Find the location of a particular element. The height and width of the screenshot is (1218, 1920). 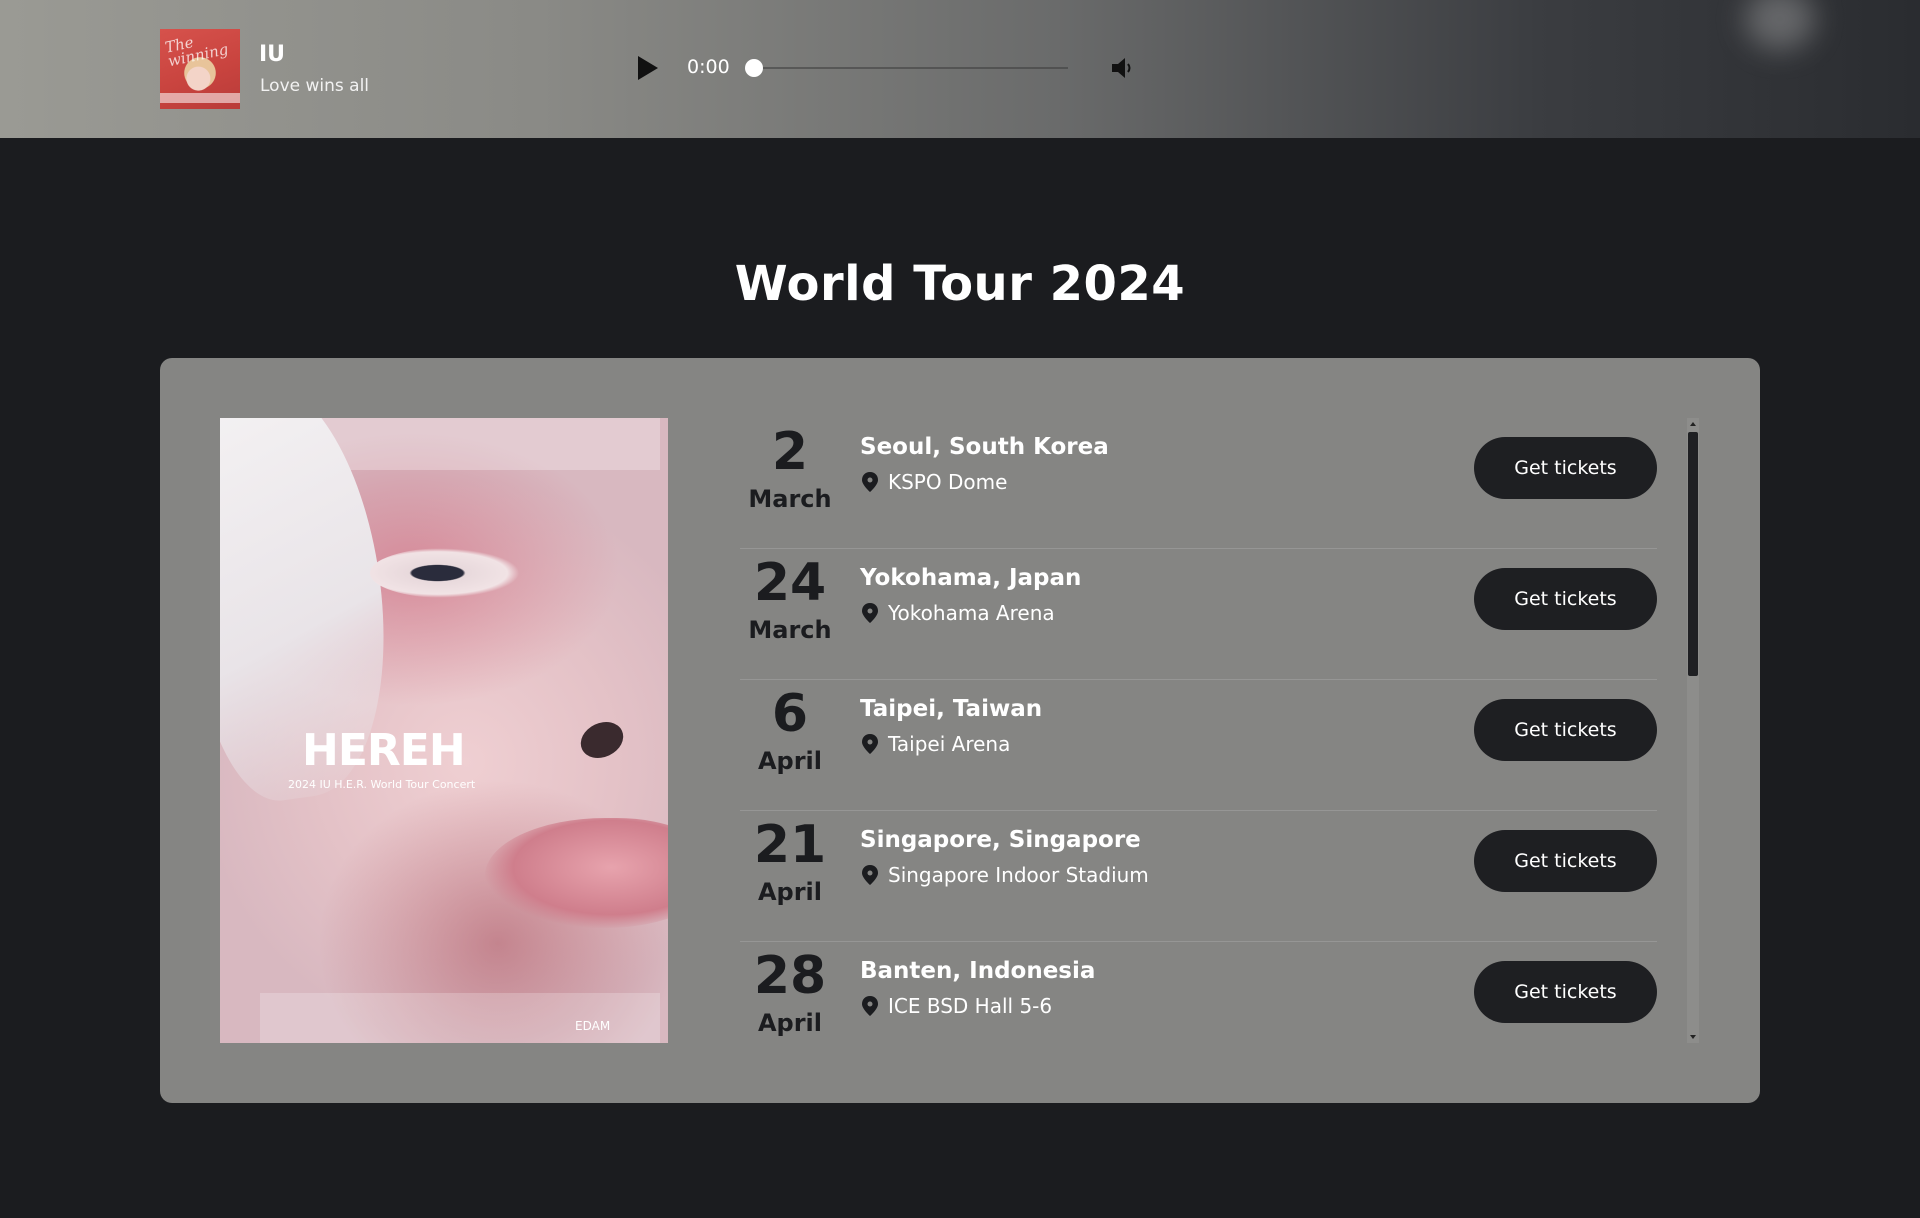

poster-nostril is located at coordinates (602, 740).